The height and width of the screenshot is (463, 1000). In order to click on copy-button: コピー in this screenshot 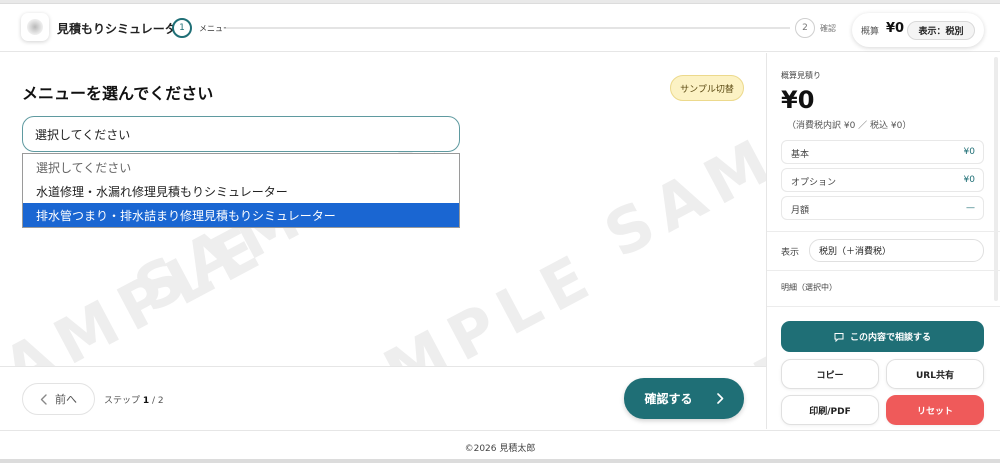, I will do `click(830, 374)`.